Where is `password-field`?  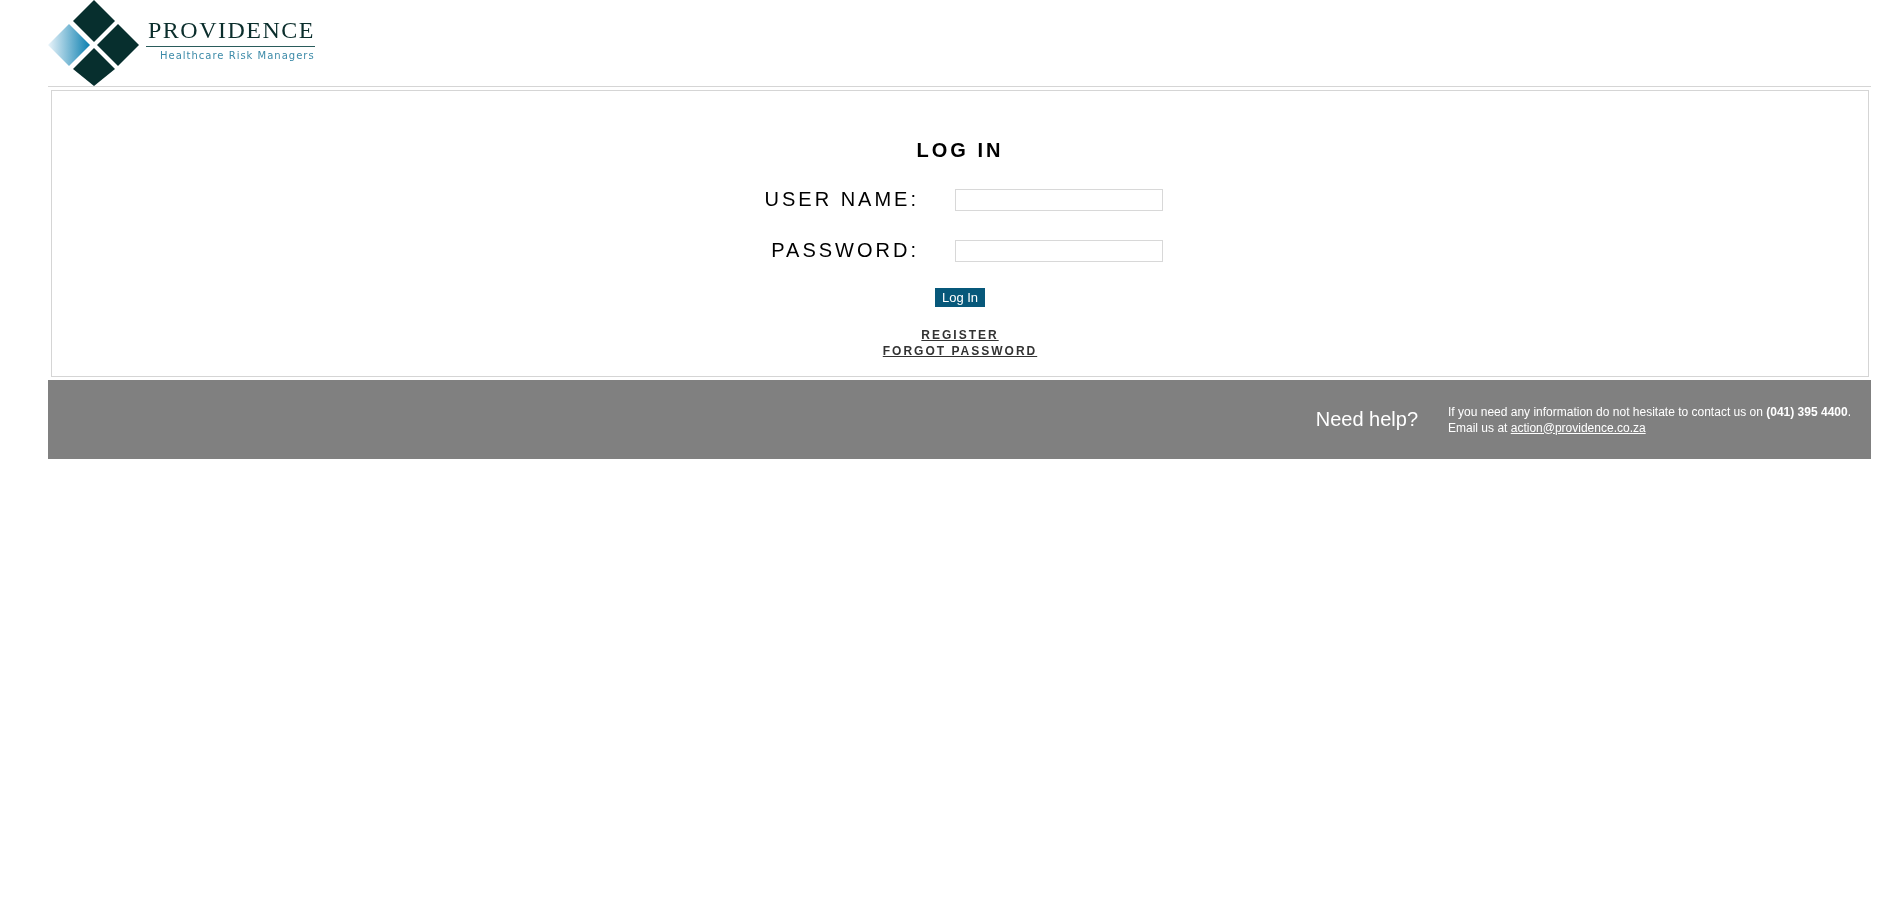
password-field is located at coordinates (1059, 250).